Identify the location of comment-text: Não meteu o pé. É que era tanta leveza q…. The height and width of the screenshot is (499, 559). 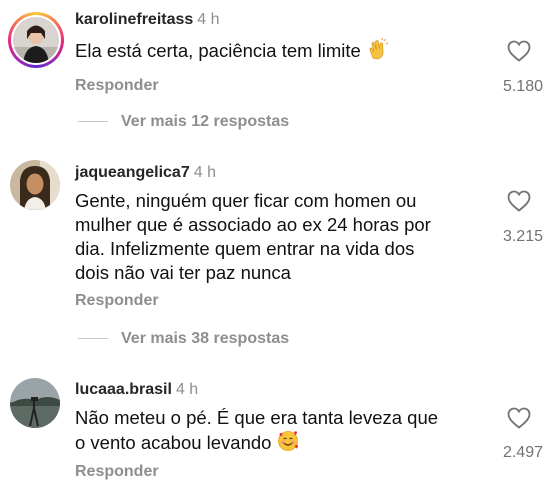
(275, 430).